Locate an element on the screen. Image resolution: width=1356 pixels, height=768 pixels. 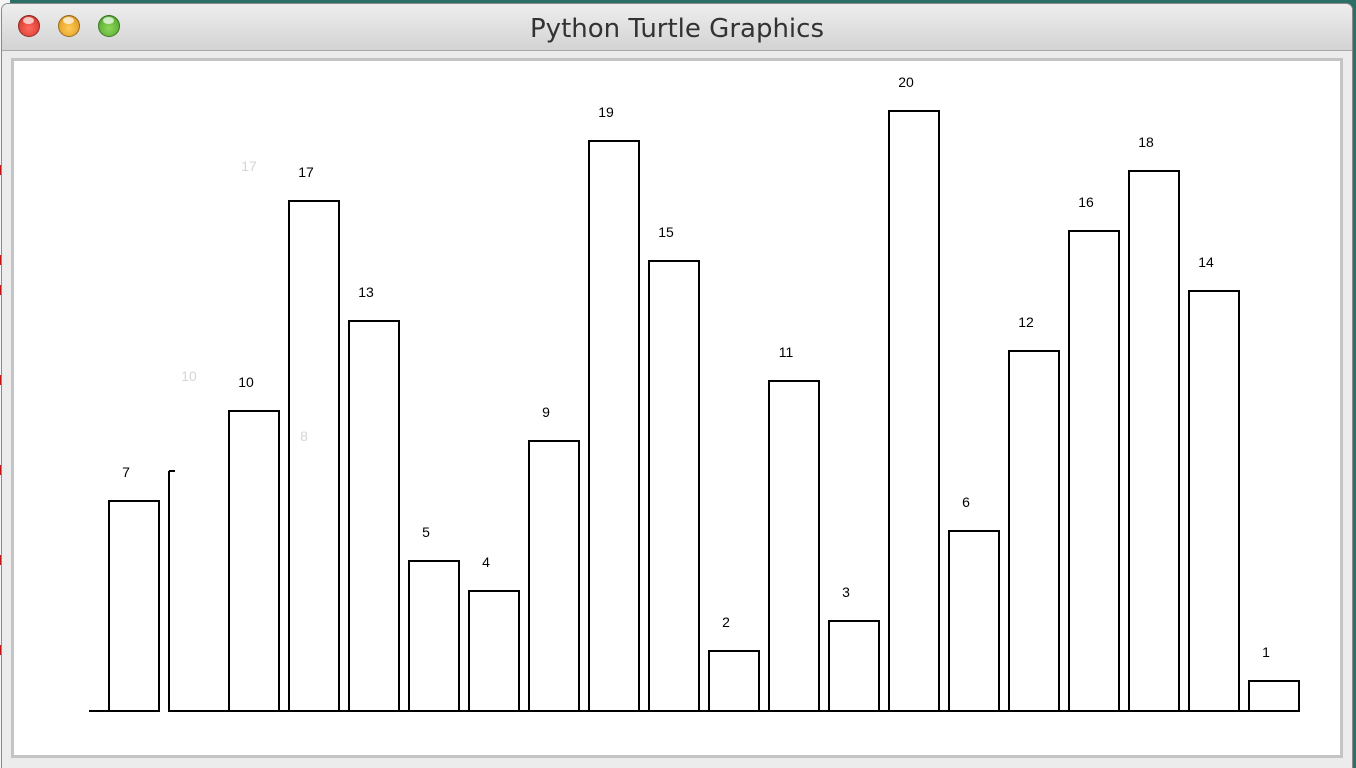
bar-value-label: 1 is located at coordinates (1266, 652).